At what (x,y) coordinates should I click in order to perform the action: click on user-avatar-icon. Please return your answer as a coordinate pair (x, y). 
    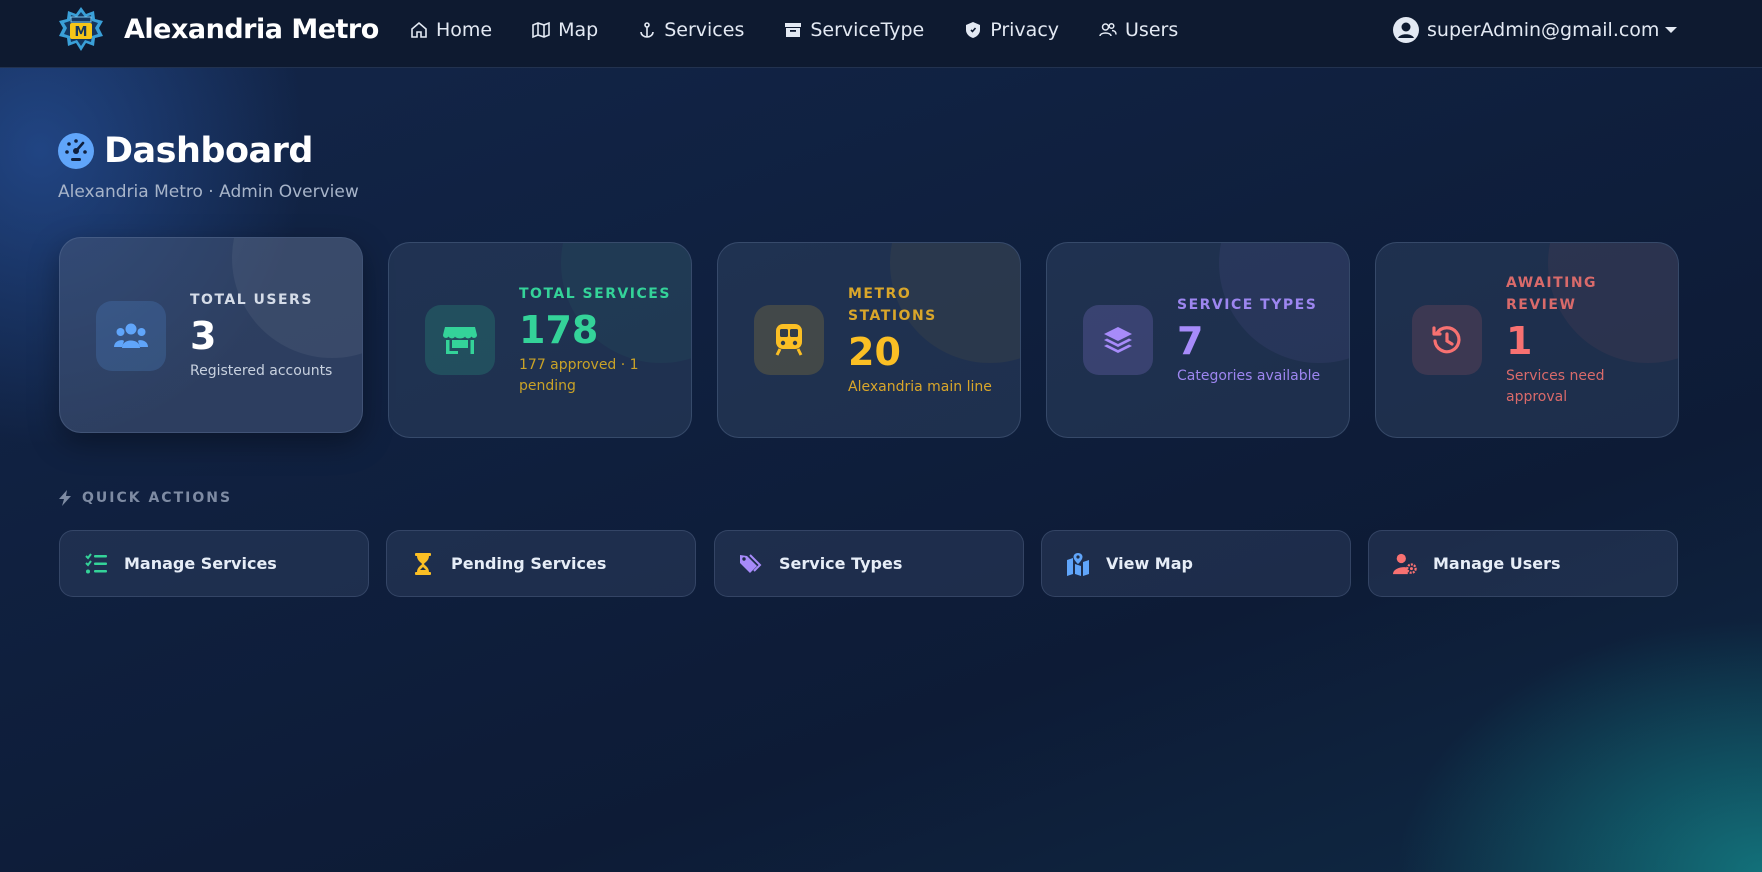
    Looking at the image, I should click on (1406, 30).